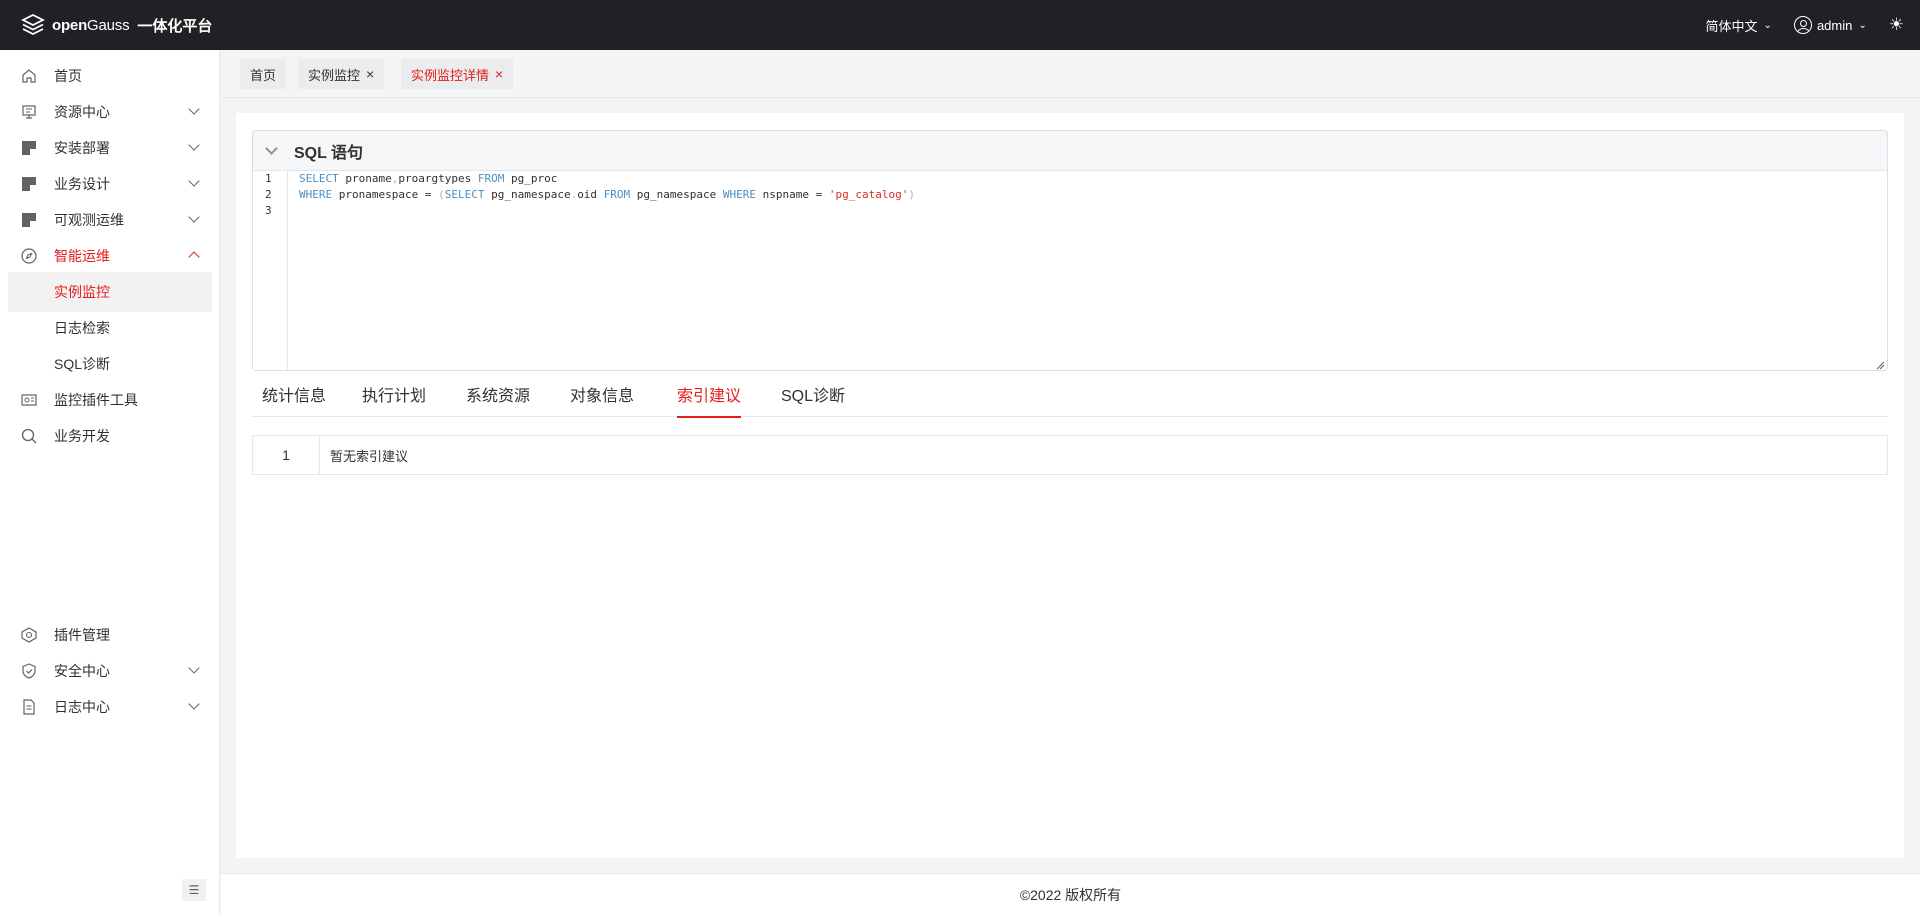  What do you see at coordinates (268, 194) in the screenshot?
I see `line-number: 2` at bounding box center [268, 194].